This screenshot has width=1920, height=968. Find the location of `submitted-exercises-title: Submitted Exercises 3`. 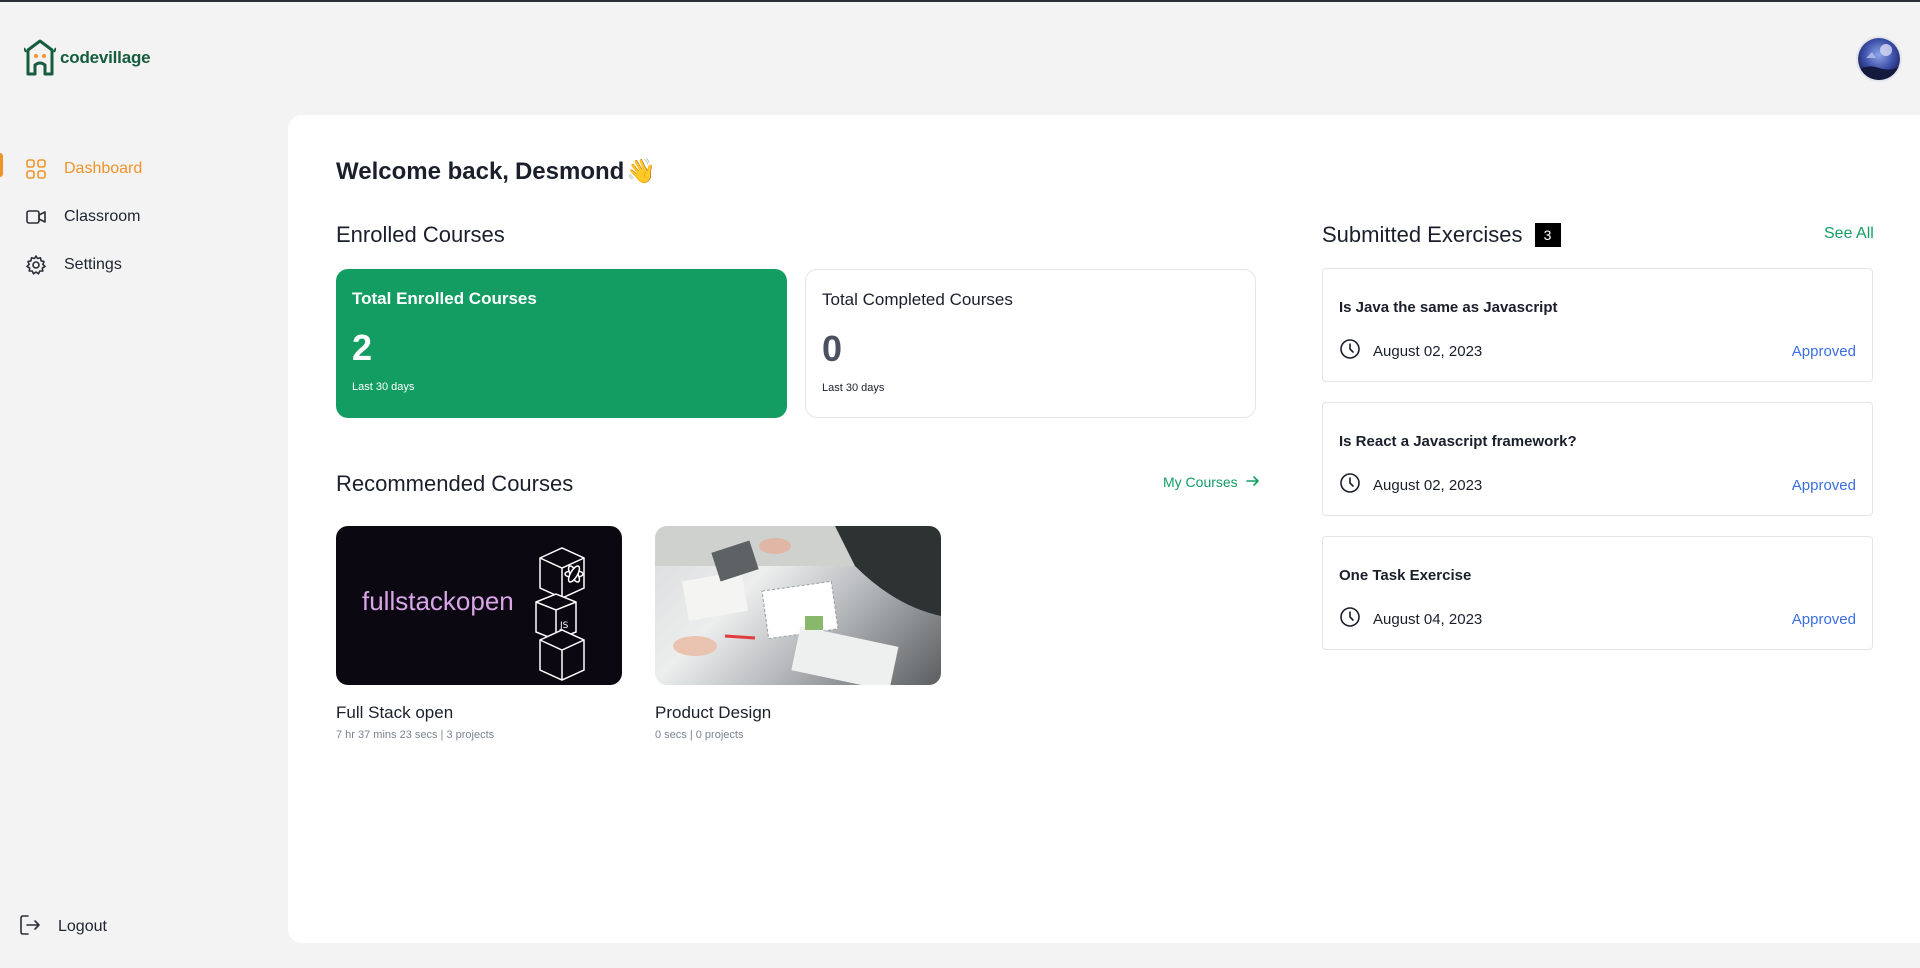

submitted-exercises-title: Submitted Exercises 3 is located at coordinates (1441, 235).